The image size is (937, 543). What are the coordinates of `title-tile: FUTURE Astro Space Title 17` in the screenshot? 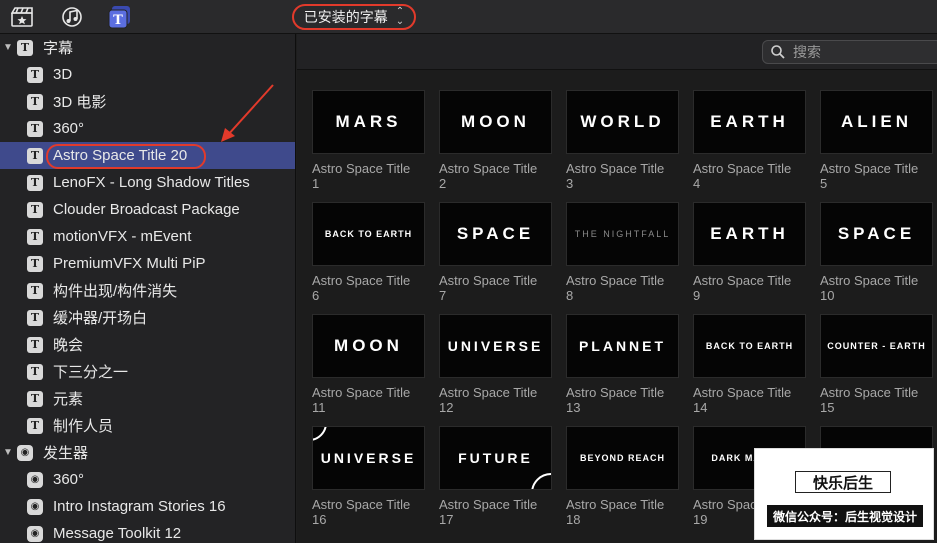 It's located at (495, 476).